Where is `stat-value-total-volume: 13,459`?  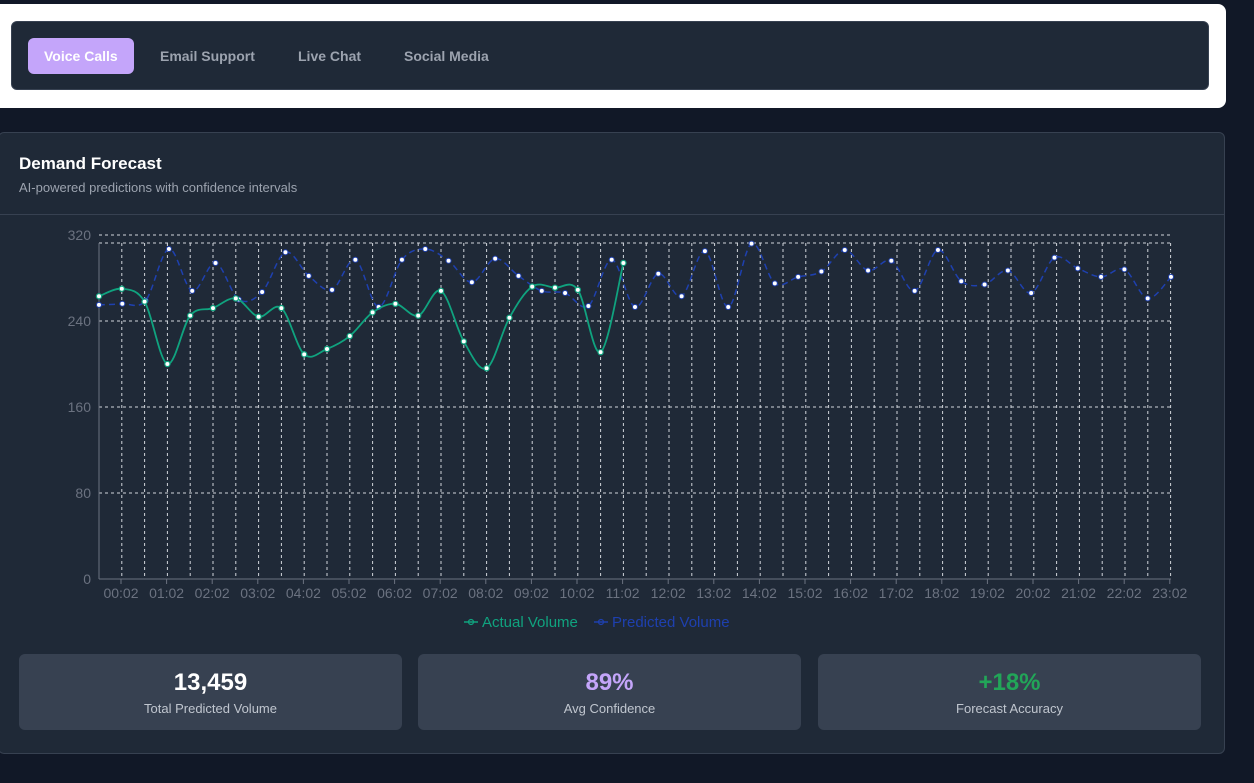 stat-value-total-volume: 13,459 is located at coordinates (210, 682).